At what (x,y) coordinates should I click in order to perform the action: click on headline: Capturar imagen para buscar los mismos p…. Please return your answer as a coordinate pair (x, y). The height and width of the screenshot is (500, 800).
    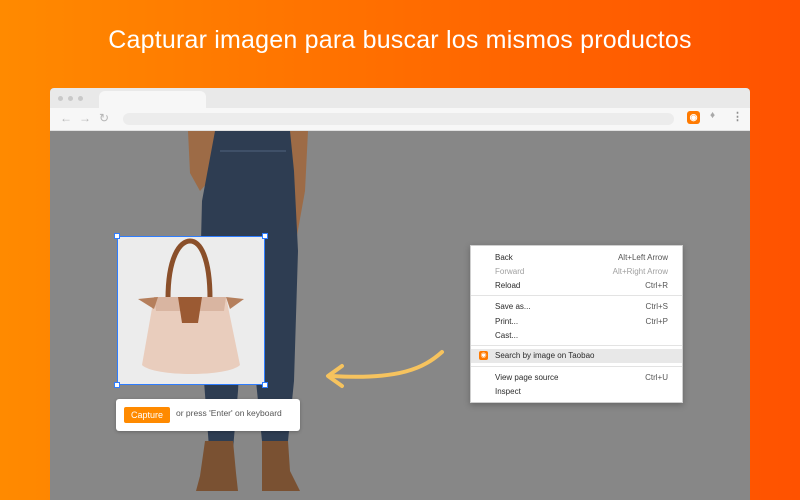
    Looking at the image, I should click on (400, 40).